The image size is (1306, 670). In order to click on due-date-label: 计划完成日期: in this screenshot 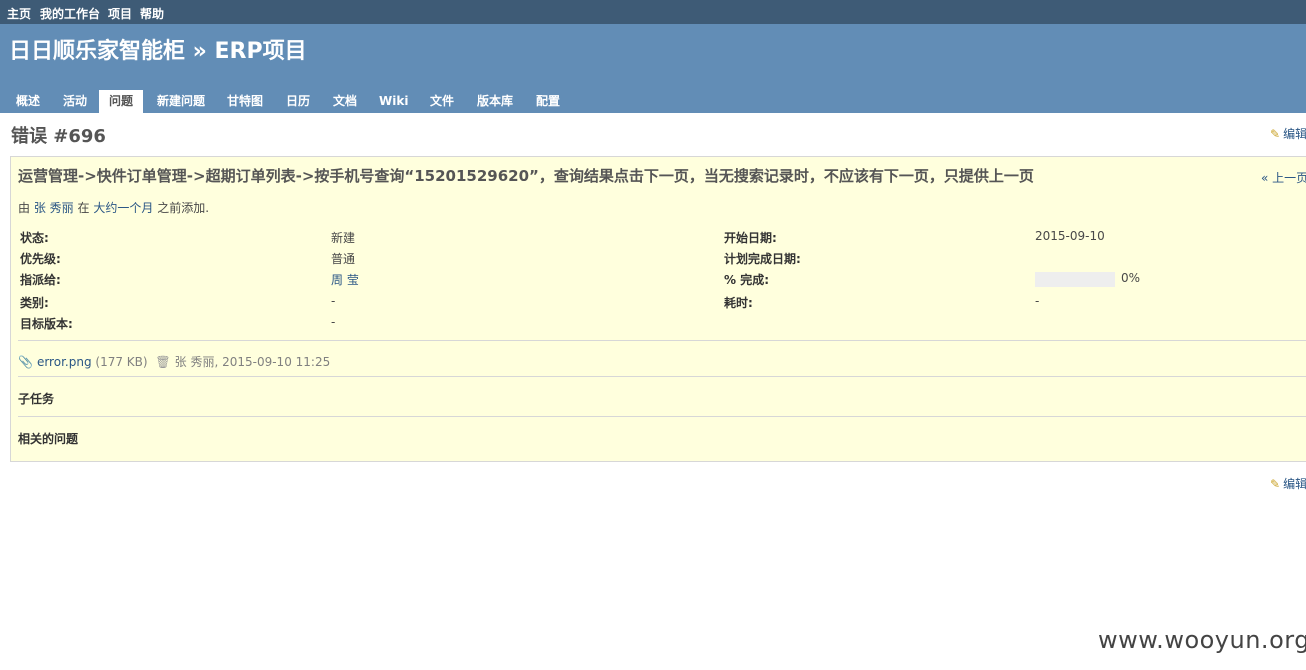, I will do `click(762, 259)`.